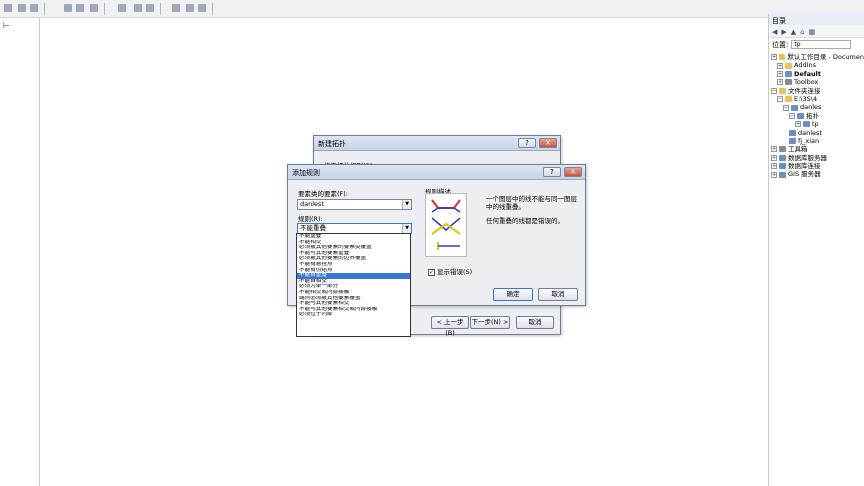  What do you see at coordinates (431, 272) in the screenshot?
I see `checkbox-icon: ✓` at bounding box center [431, 272].